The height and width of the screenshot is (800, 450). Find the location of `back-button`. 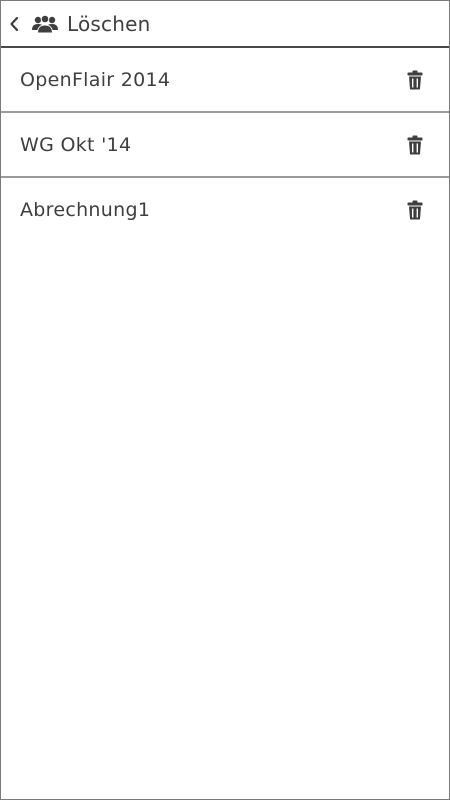

back-button is located at coordinates (14, 23).